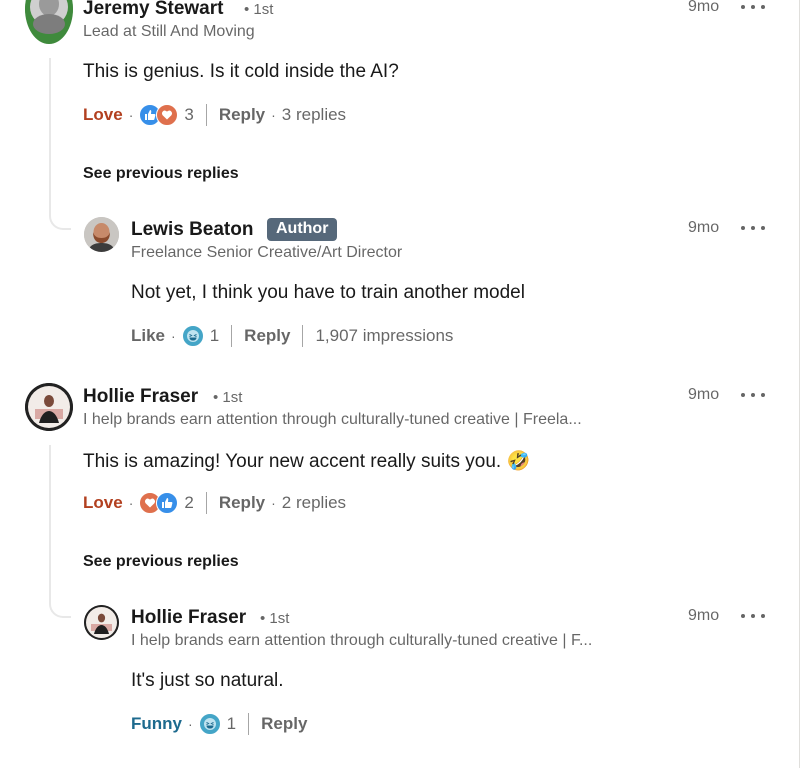 The image size is (800, 768). What do you see at coordinates (49, 22) in the screenshot?
I see `avatar-jeremy-stewart` at bounding box center [49, 22].